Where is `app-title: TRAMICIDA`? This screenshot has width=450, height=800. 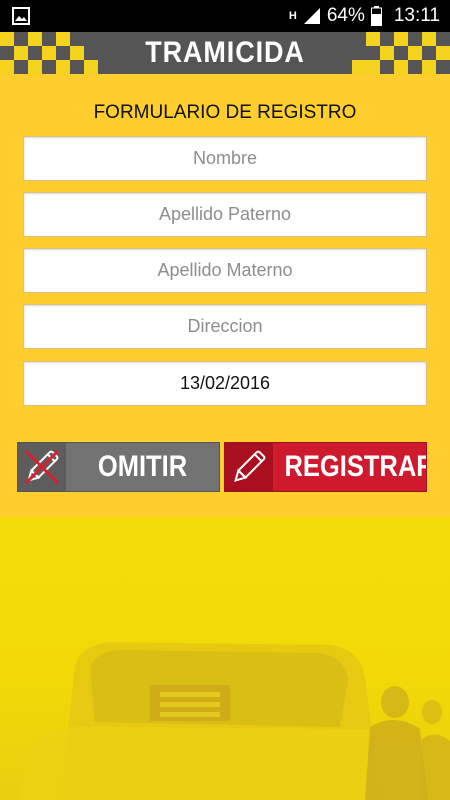
app-title: TRAMICIDA is located at coordinates (225, 52).